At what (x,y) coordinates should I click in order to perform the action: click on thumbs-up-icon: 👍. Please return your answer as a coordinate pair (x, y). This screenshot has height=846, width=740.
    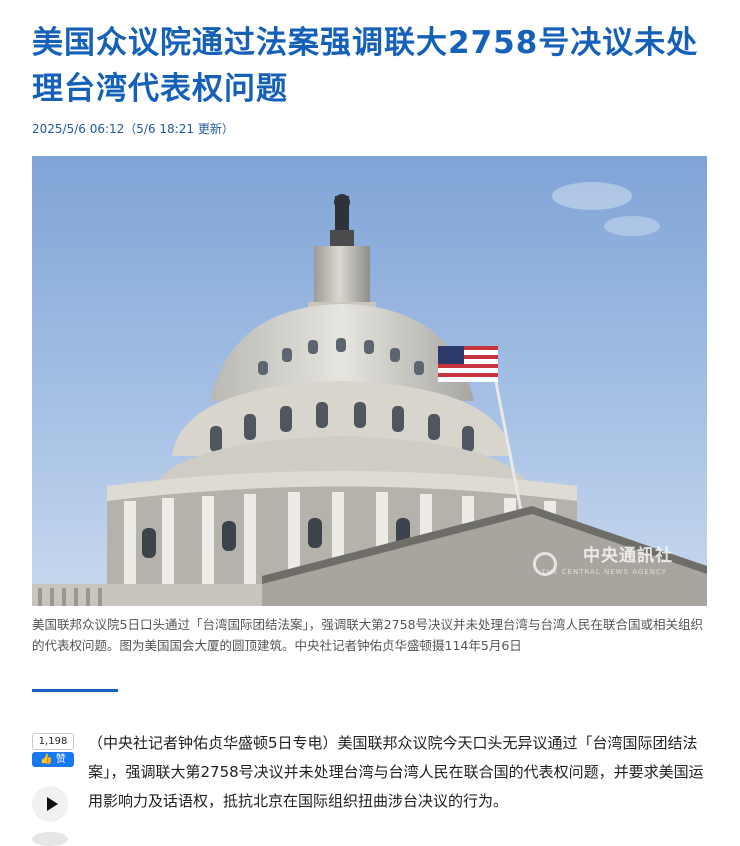
    Looking at the image, I should click on (46, 759).